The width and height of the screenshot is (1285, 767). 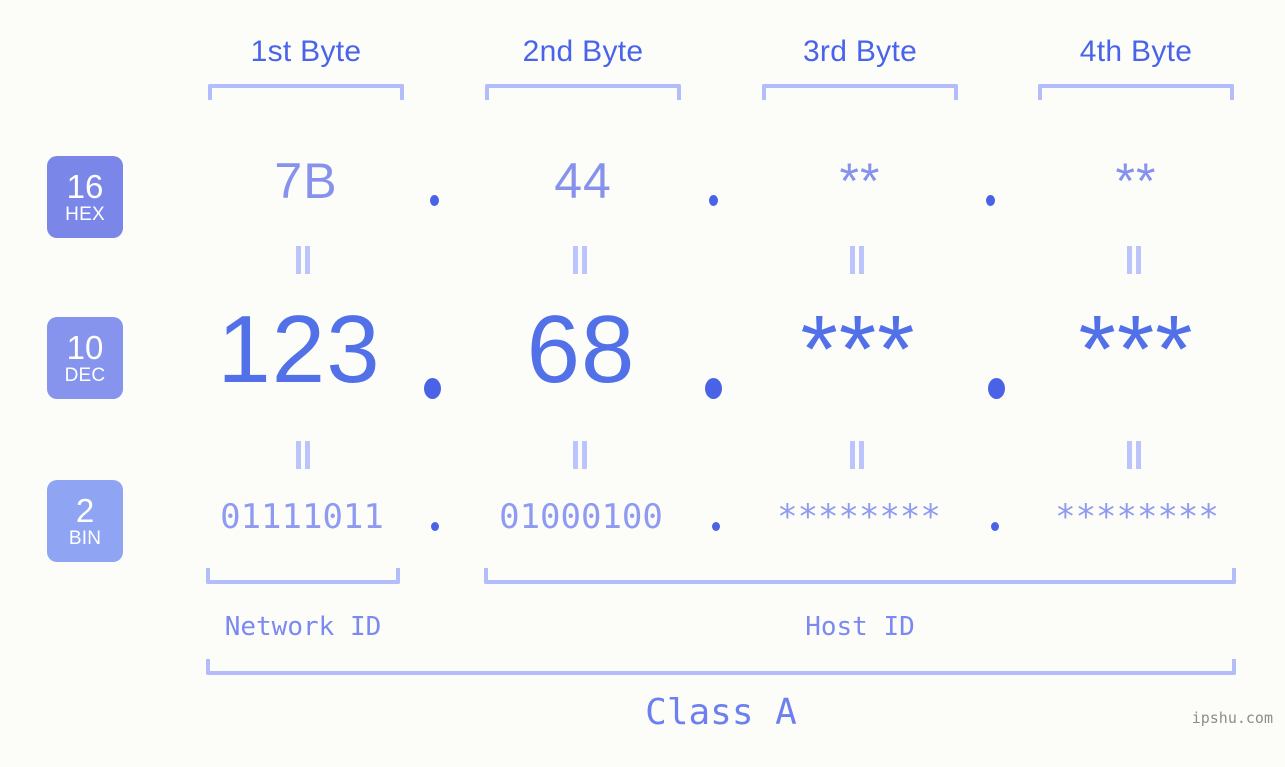 What do you see at coordinates (85, 214) in the screenshot?
I see `base-badge-hex-name: HEX` at bounding box center [85, 214].